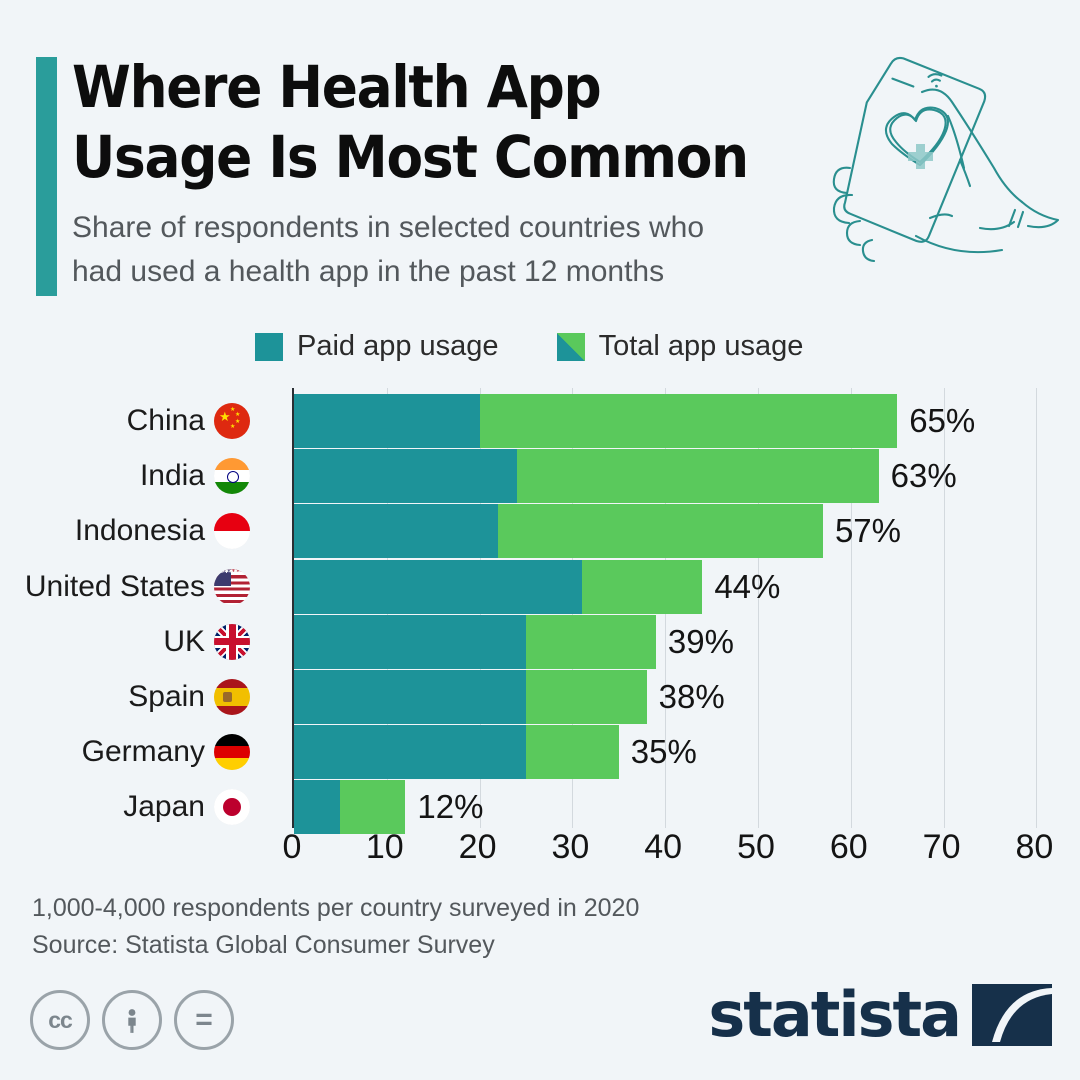  I want to click on category-name: UK, so click(184, 641).